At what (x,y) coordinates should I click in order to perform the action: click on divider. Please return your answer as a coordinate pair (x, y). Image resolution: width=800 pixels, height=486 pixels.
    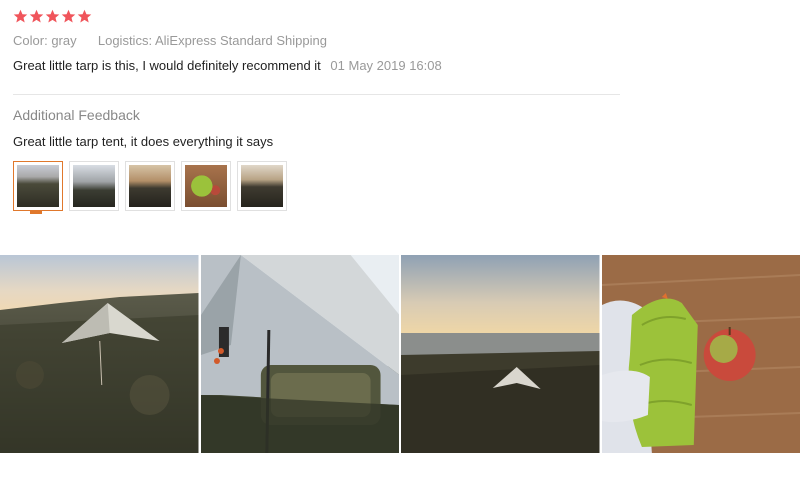
    Looking at the image, I should click on (316, 94).